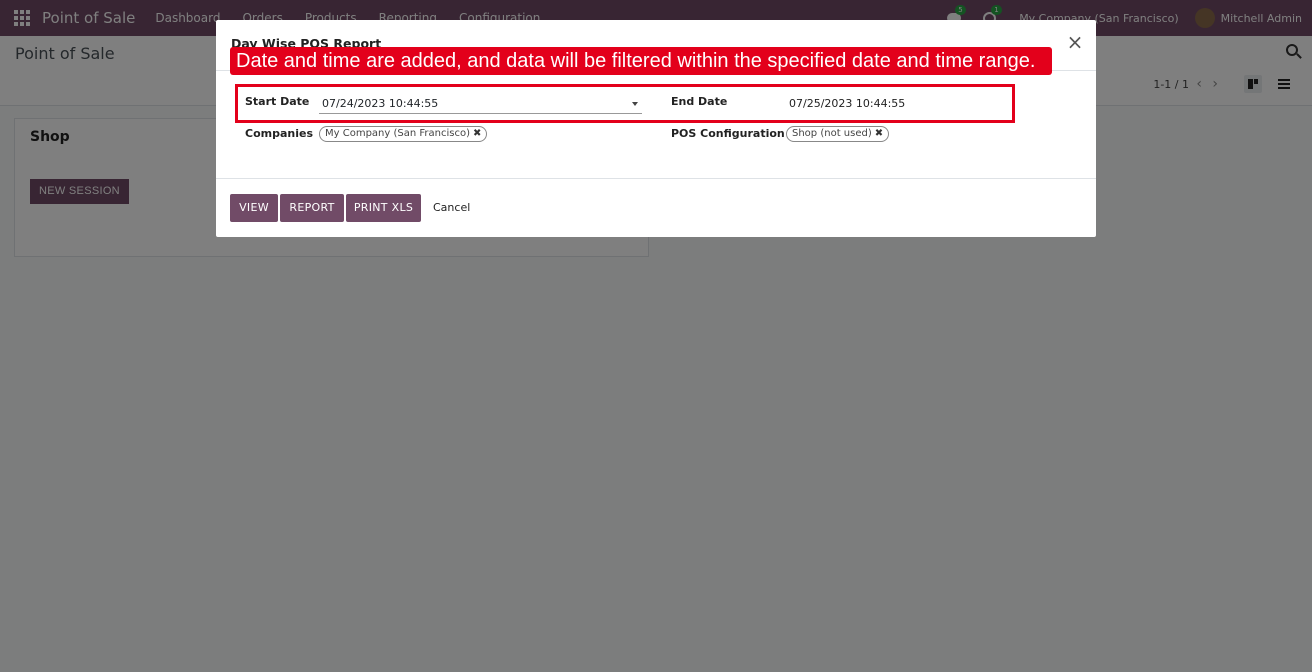 The width and height of the screenshot is (1312, 672). Describe the element at coordinates (312, 208) in the screenshot. I see `report-button: REPORT` at that location.